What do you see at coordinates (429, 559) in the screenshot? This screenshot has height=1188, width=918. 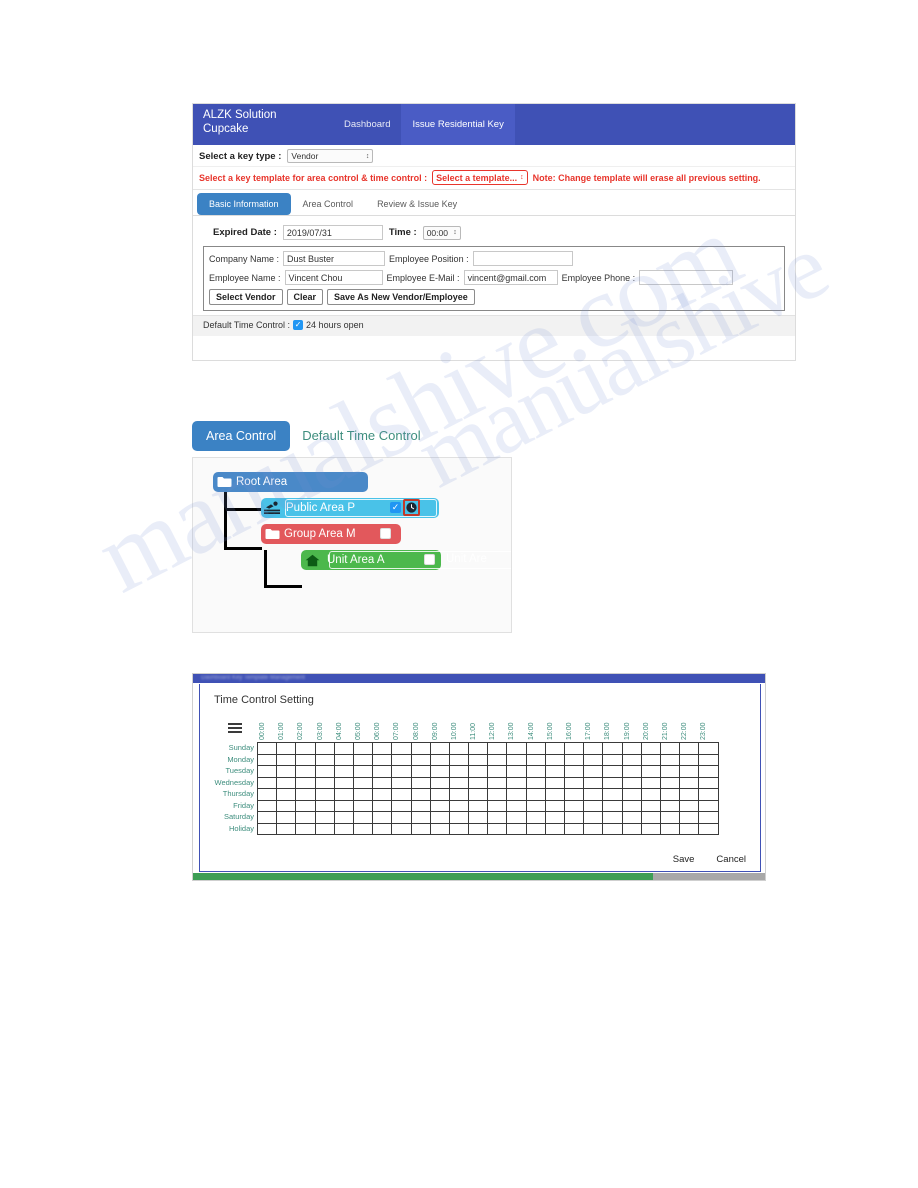 I see `tree-node-checkbox` at bounding box center [429, 559].